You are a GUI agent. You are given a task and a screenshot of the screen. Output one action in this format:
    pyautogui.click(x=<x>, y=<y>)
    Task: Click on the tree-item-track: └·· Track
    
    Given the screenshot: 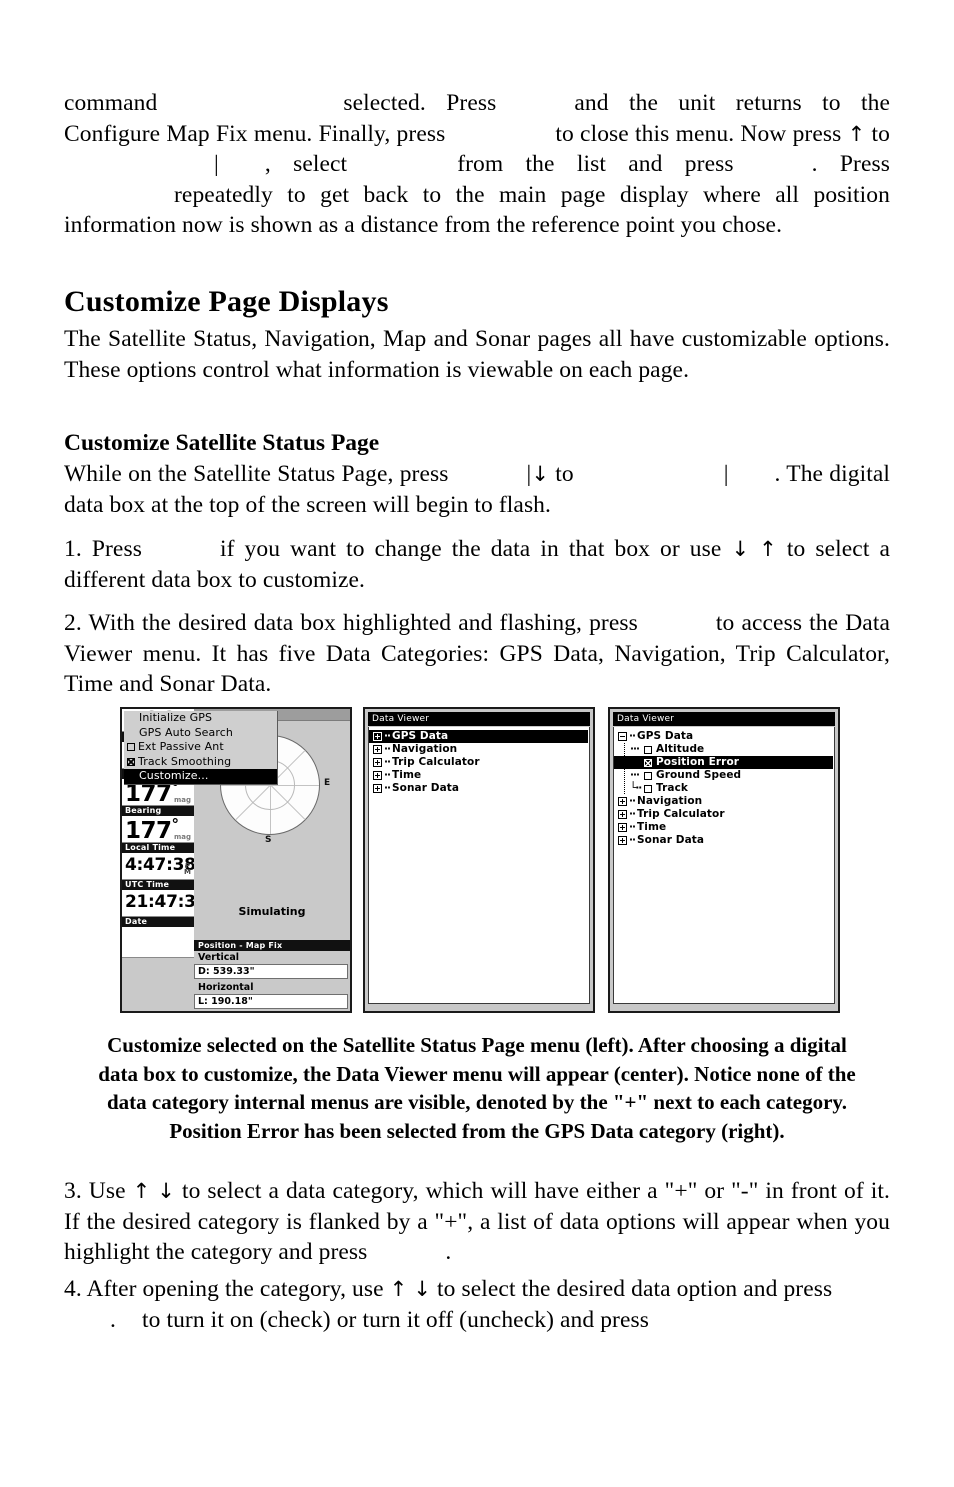 What is the action you would take?
    pyautogui.click(x=724, y=788)
    